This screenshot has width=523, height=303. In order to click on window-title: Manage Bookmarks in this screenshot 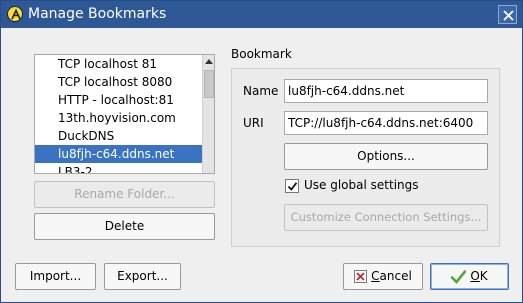, I will do `click(97, 14)`.